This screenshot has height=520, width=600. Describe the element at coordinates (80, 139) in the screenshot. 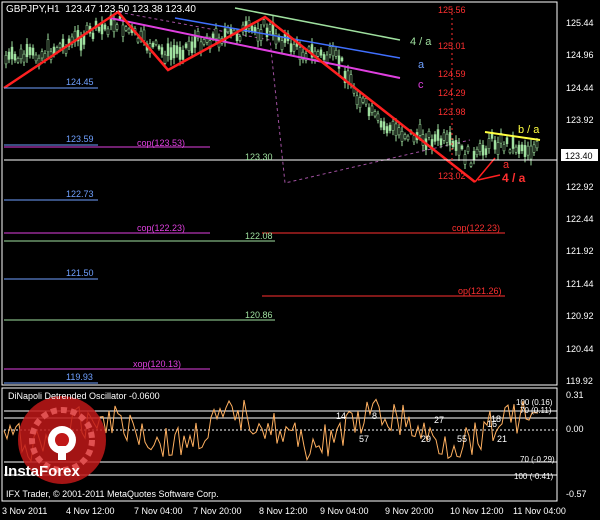

I see `level-label-12359: 123.59` at that location.